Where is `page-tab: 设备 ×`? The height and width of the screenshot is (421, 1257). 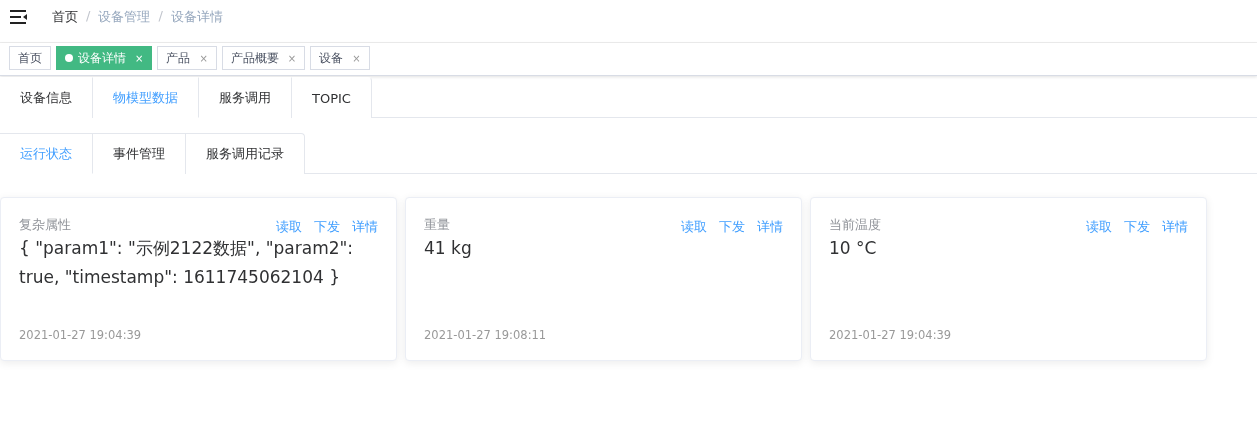
page-tab: 设备 × is located at coordinates (340, 58).